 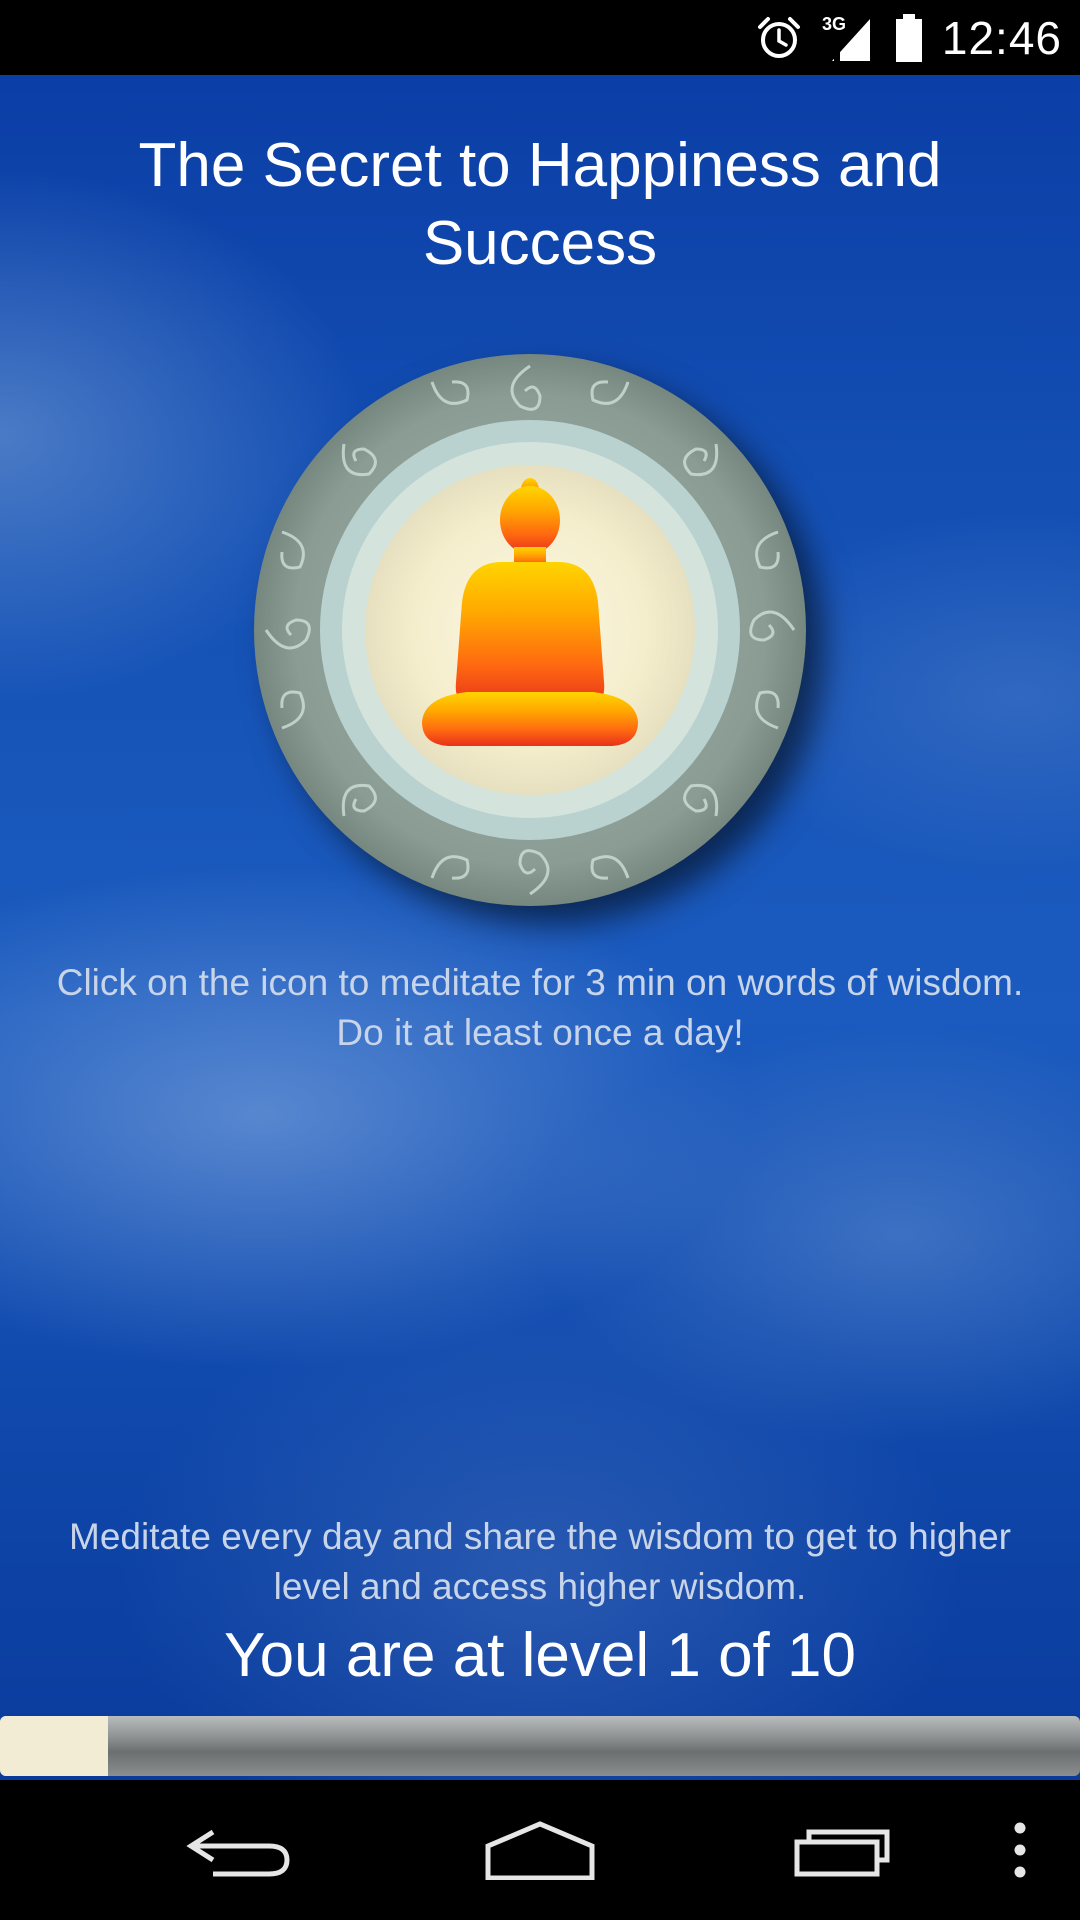 I want to click on overflow-menu-button, so click(x=1020, y=1850).